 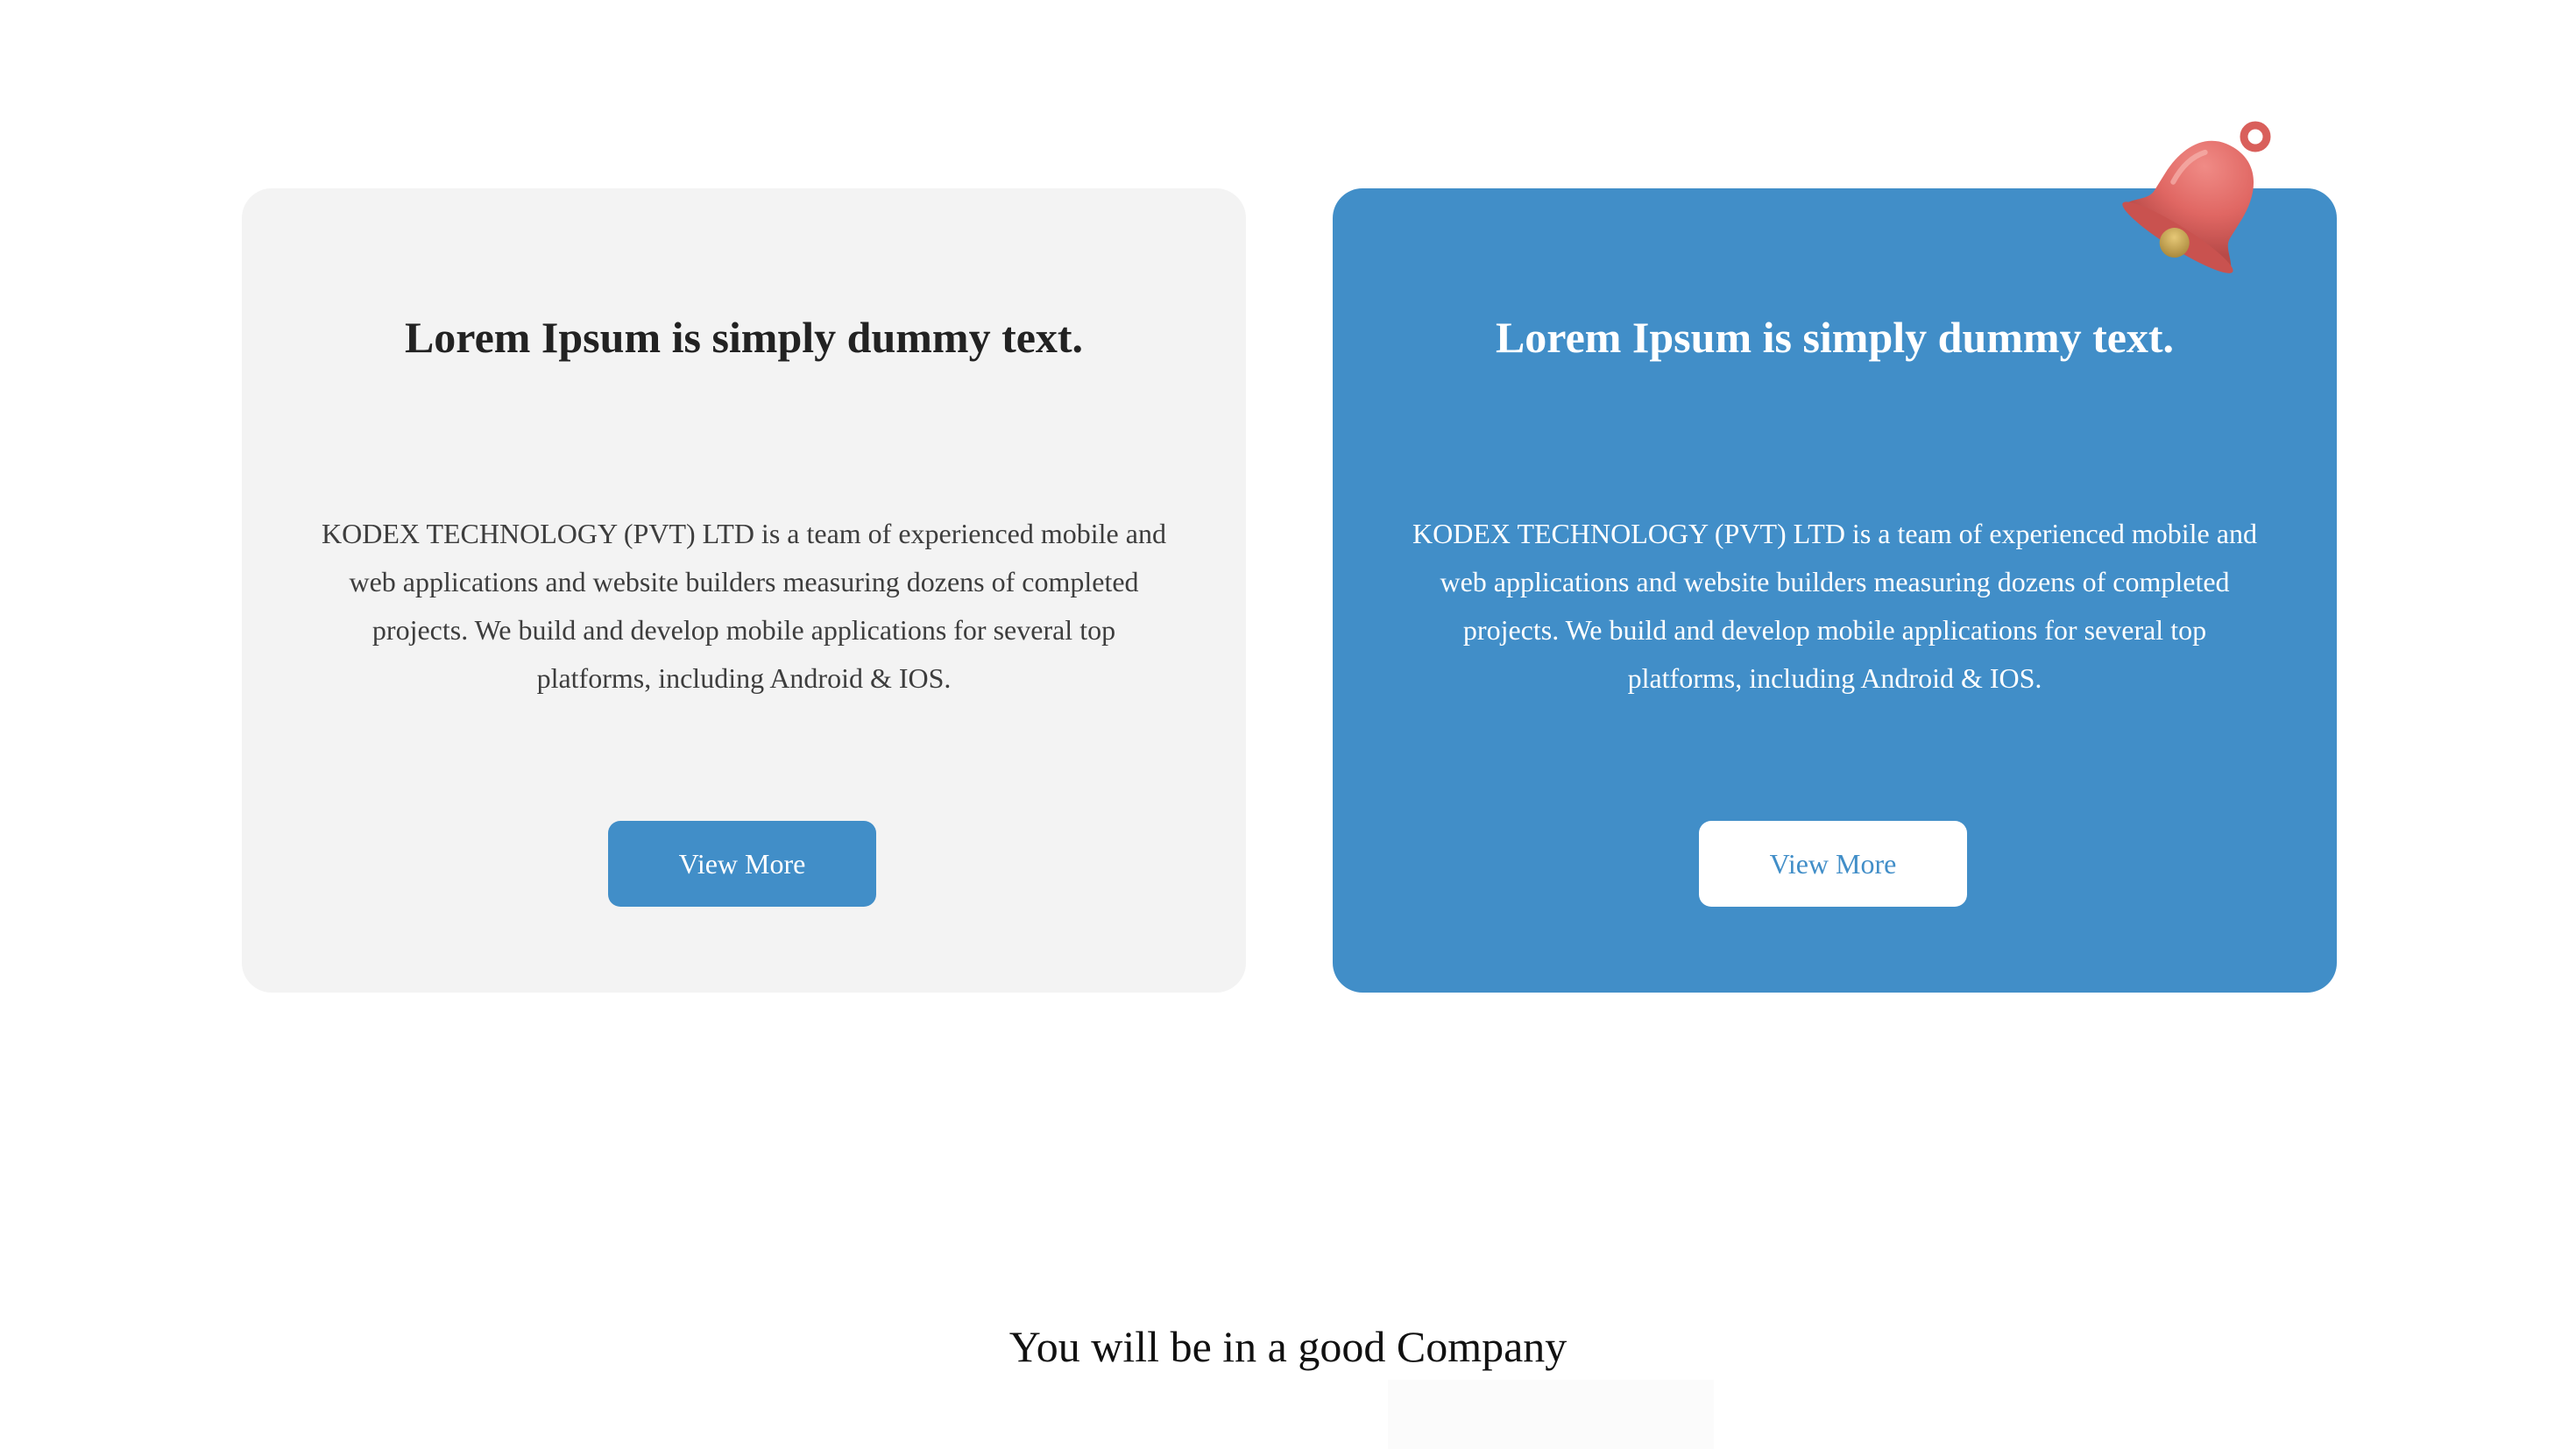 I want to click on partner-logo-placeholder, so click(x=1551, y=1414).